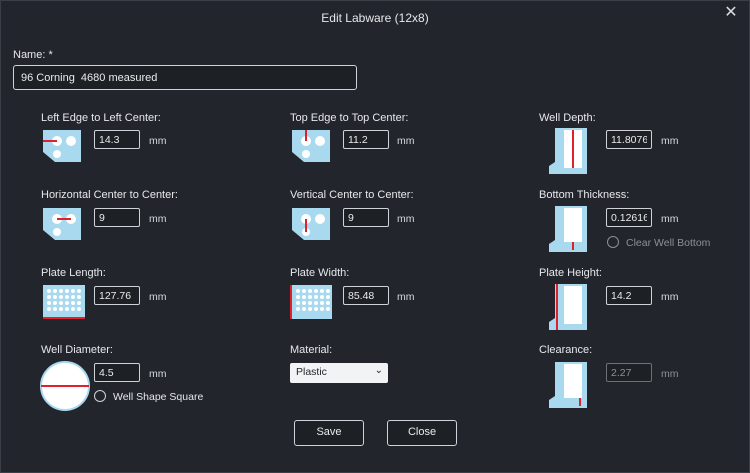  I want to click on v-center-input, so click(366, 217).